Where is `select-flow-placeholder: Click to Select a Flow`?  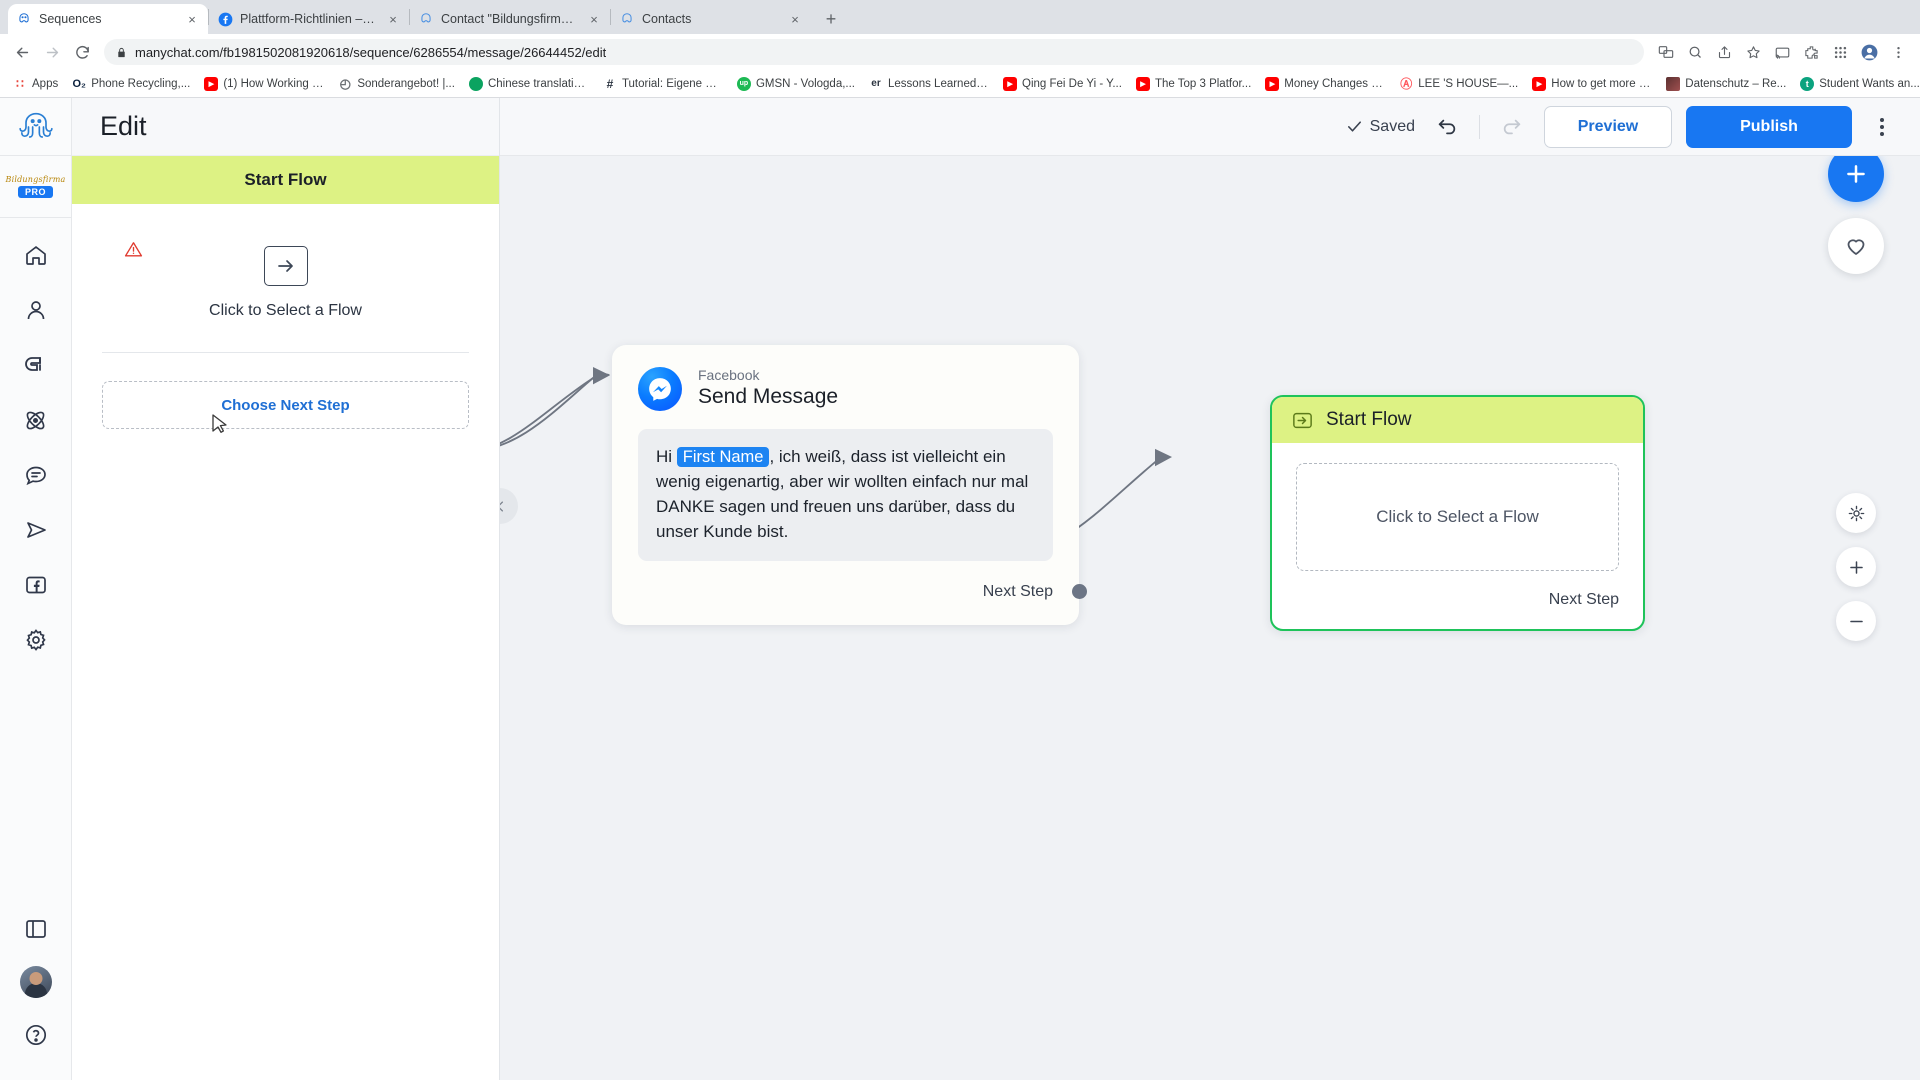 select-flow-placeholder: Click to Select a Flow is located at coordinates (1457, 516).